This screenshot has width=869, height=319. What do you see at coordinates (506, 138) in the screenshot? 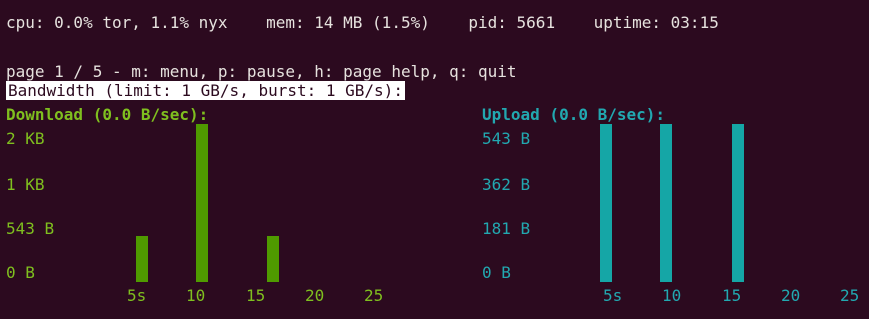
I see `upload-y-label: 543 B` at bounding box center [506, 138].